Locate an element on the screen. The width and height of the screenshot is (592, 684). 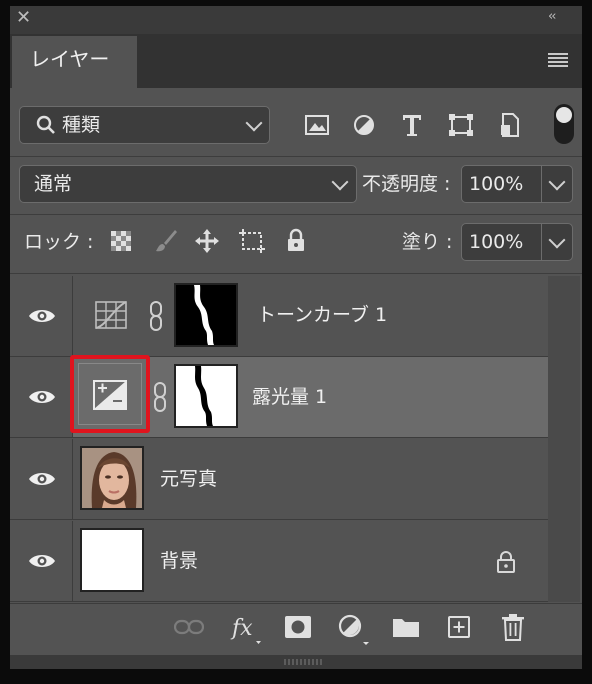
filter-pixel-layers-icon is located at coordinates (317, 125).